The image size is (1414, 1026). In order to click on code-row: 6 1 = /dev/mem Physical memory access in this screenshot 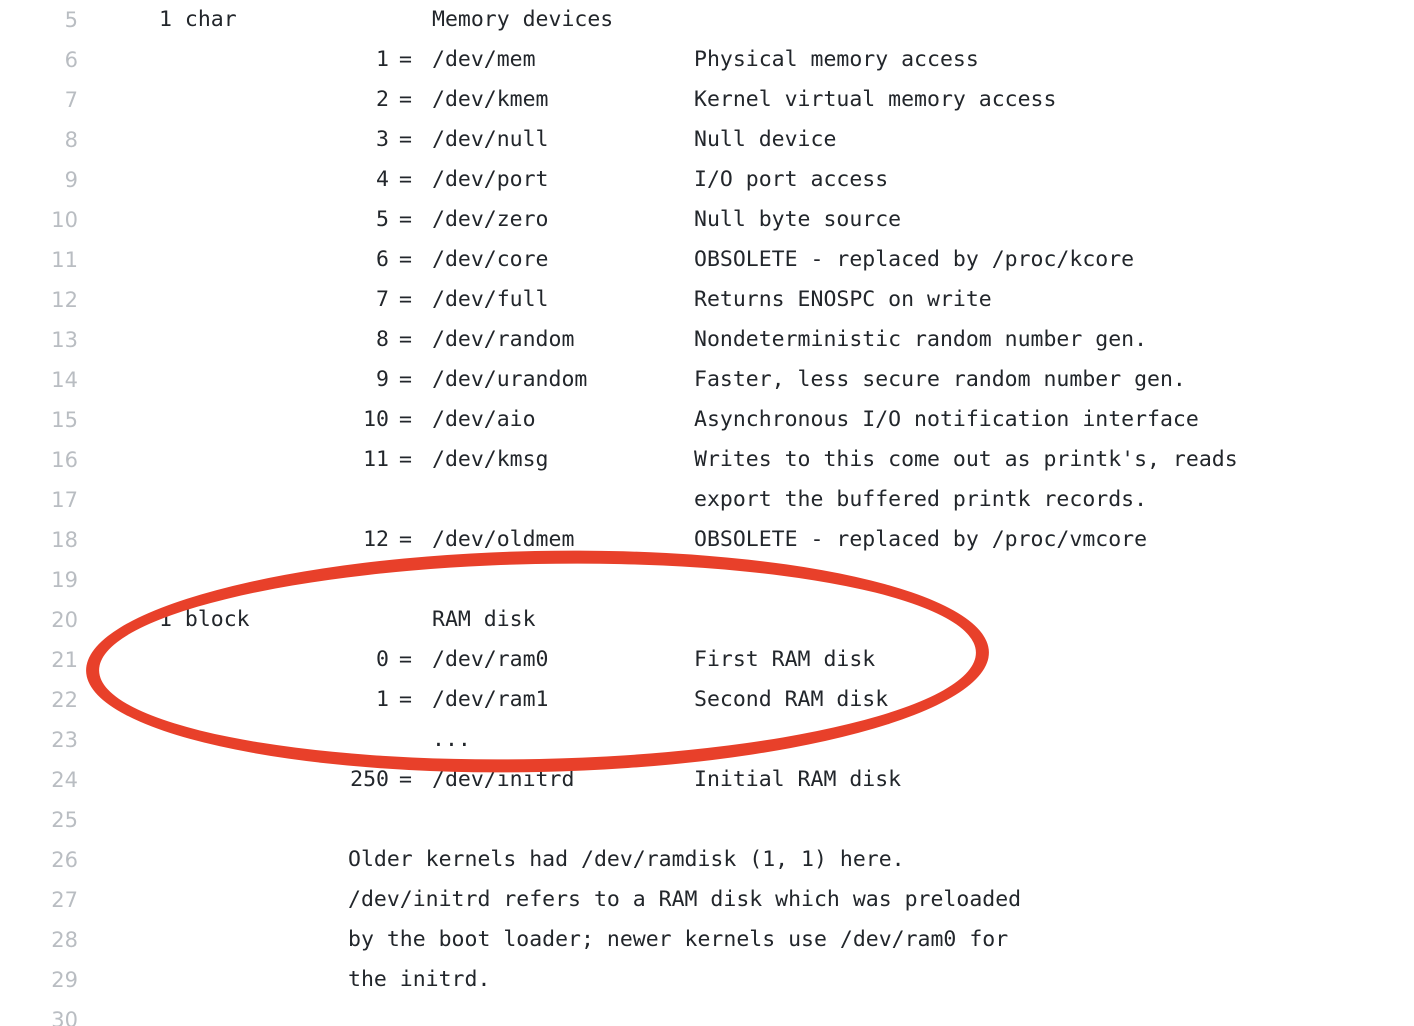, I will do `click(707, 60)`.